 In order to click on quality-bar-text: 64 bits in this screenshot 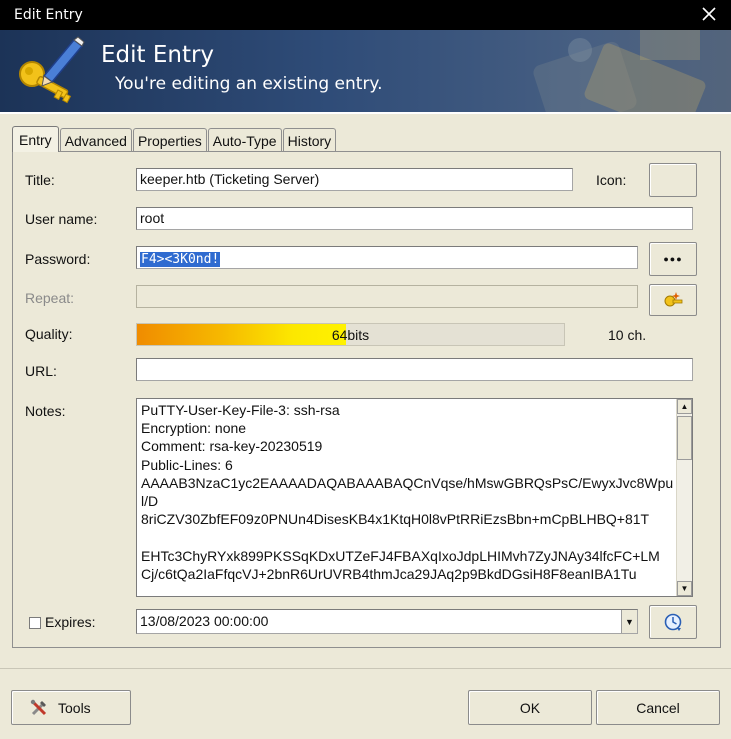, I will do `click(350, 334)`.